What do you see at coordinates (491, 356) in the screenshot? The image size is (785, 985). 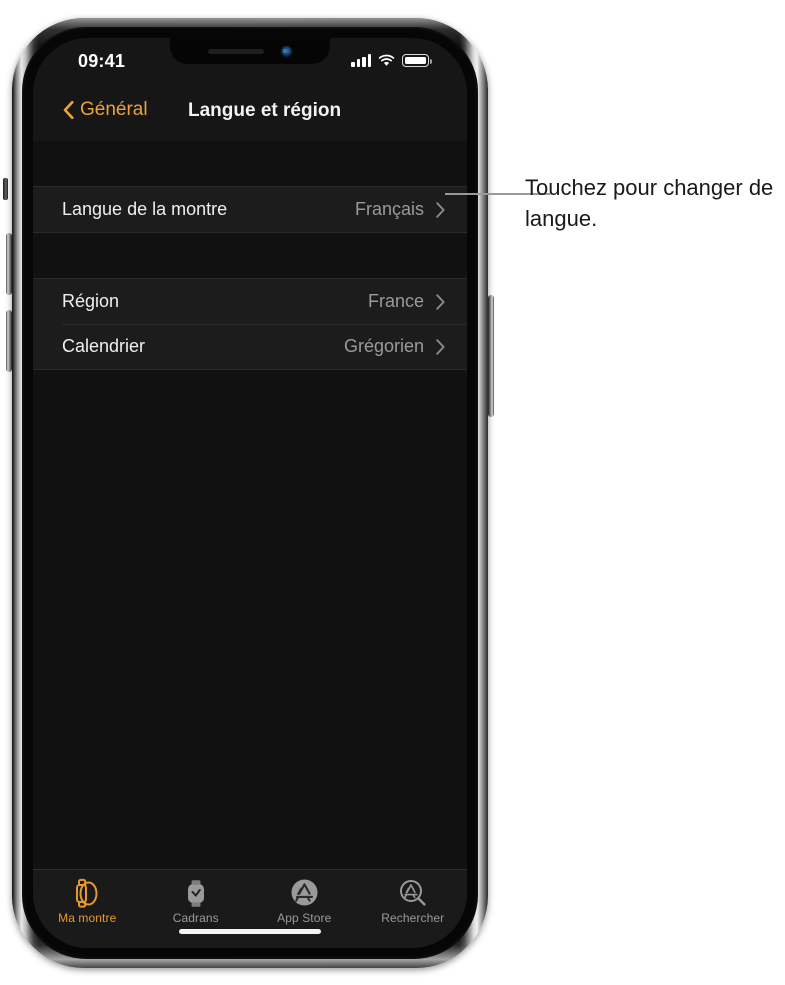 I see `side-power-button` at bounding box center [491, 356].